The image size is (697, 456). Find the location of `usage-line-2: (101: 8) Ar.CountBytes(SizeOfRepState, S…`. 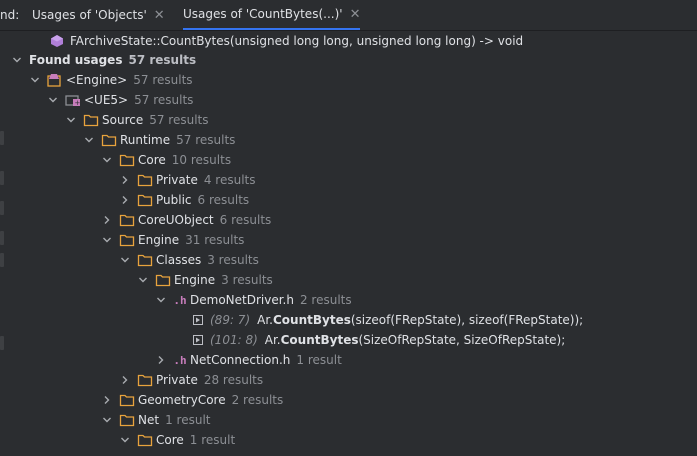

usage-line-2: (101: 8) Ar.CountBytes(SizeOfRepState, S… is located at coordinates (379, 340).